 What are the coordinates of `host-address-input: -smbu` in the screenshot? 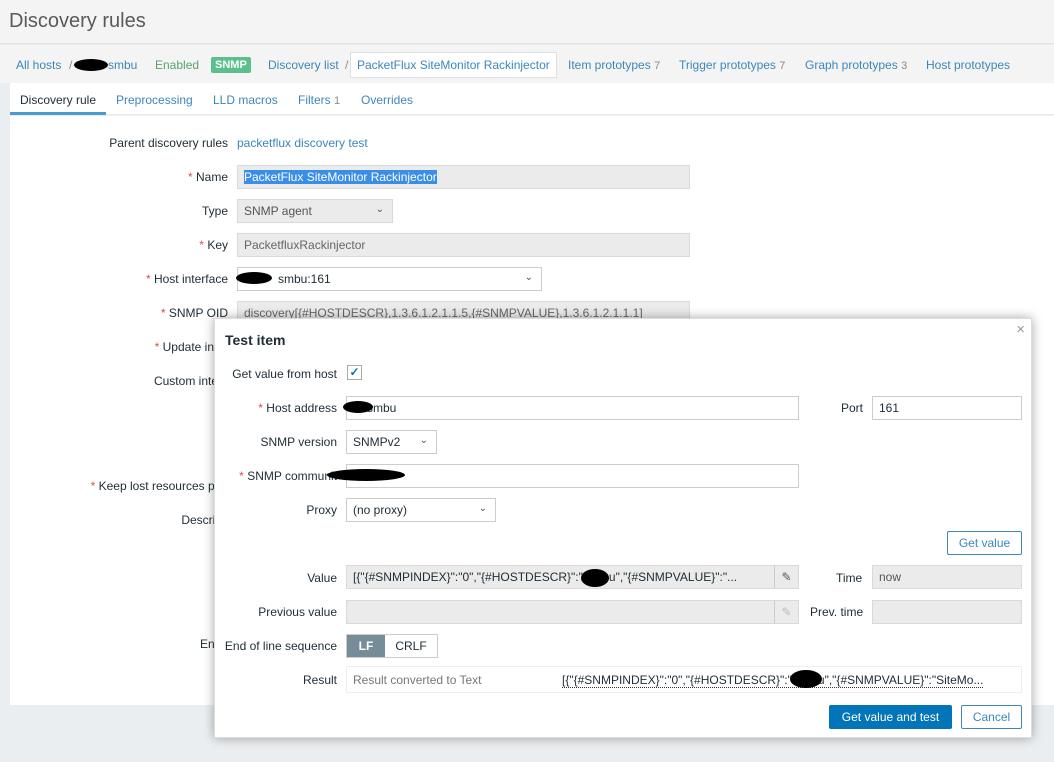 It's located at (572, 408).